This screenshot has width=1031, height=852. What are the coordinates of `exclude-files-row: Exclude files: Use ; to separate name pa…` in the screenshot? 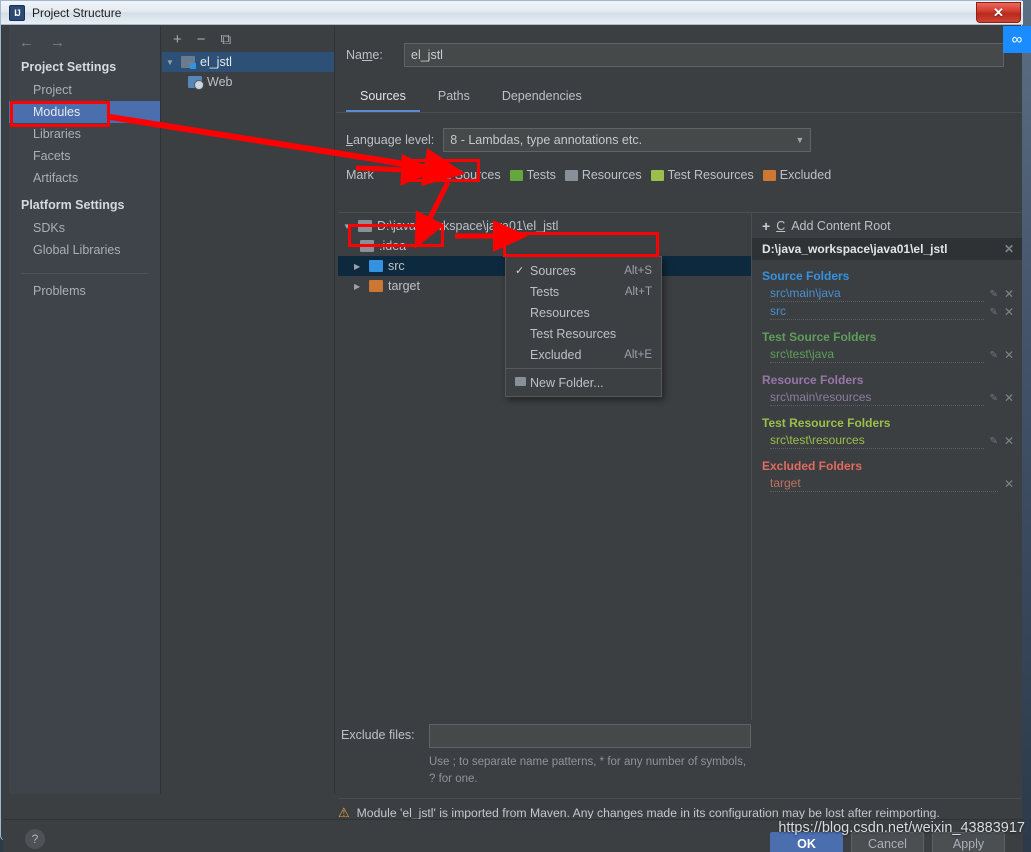 It's located at (545, 755).